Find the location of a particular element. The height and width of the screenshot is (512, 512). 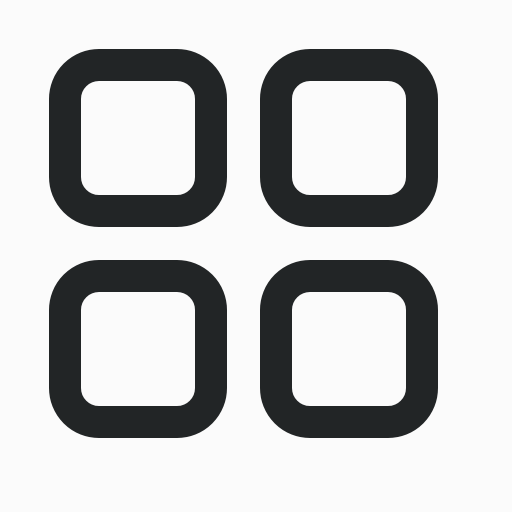

top-left-square is located at coordinates (138, 138).